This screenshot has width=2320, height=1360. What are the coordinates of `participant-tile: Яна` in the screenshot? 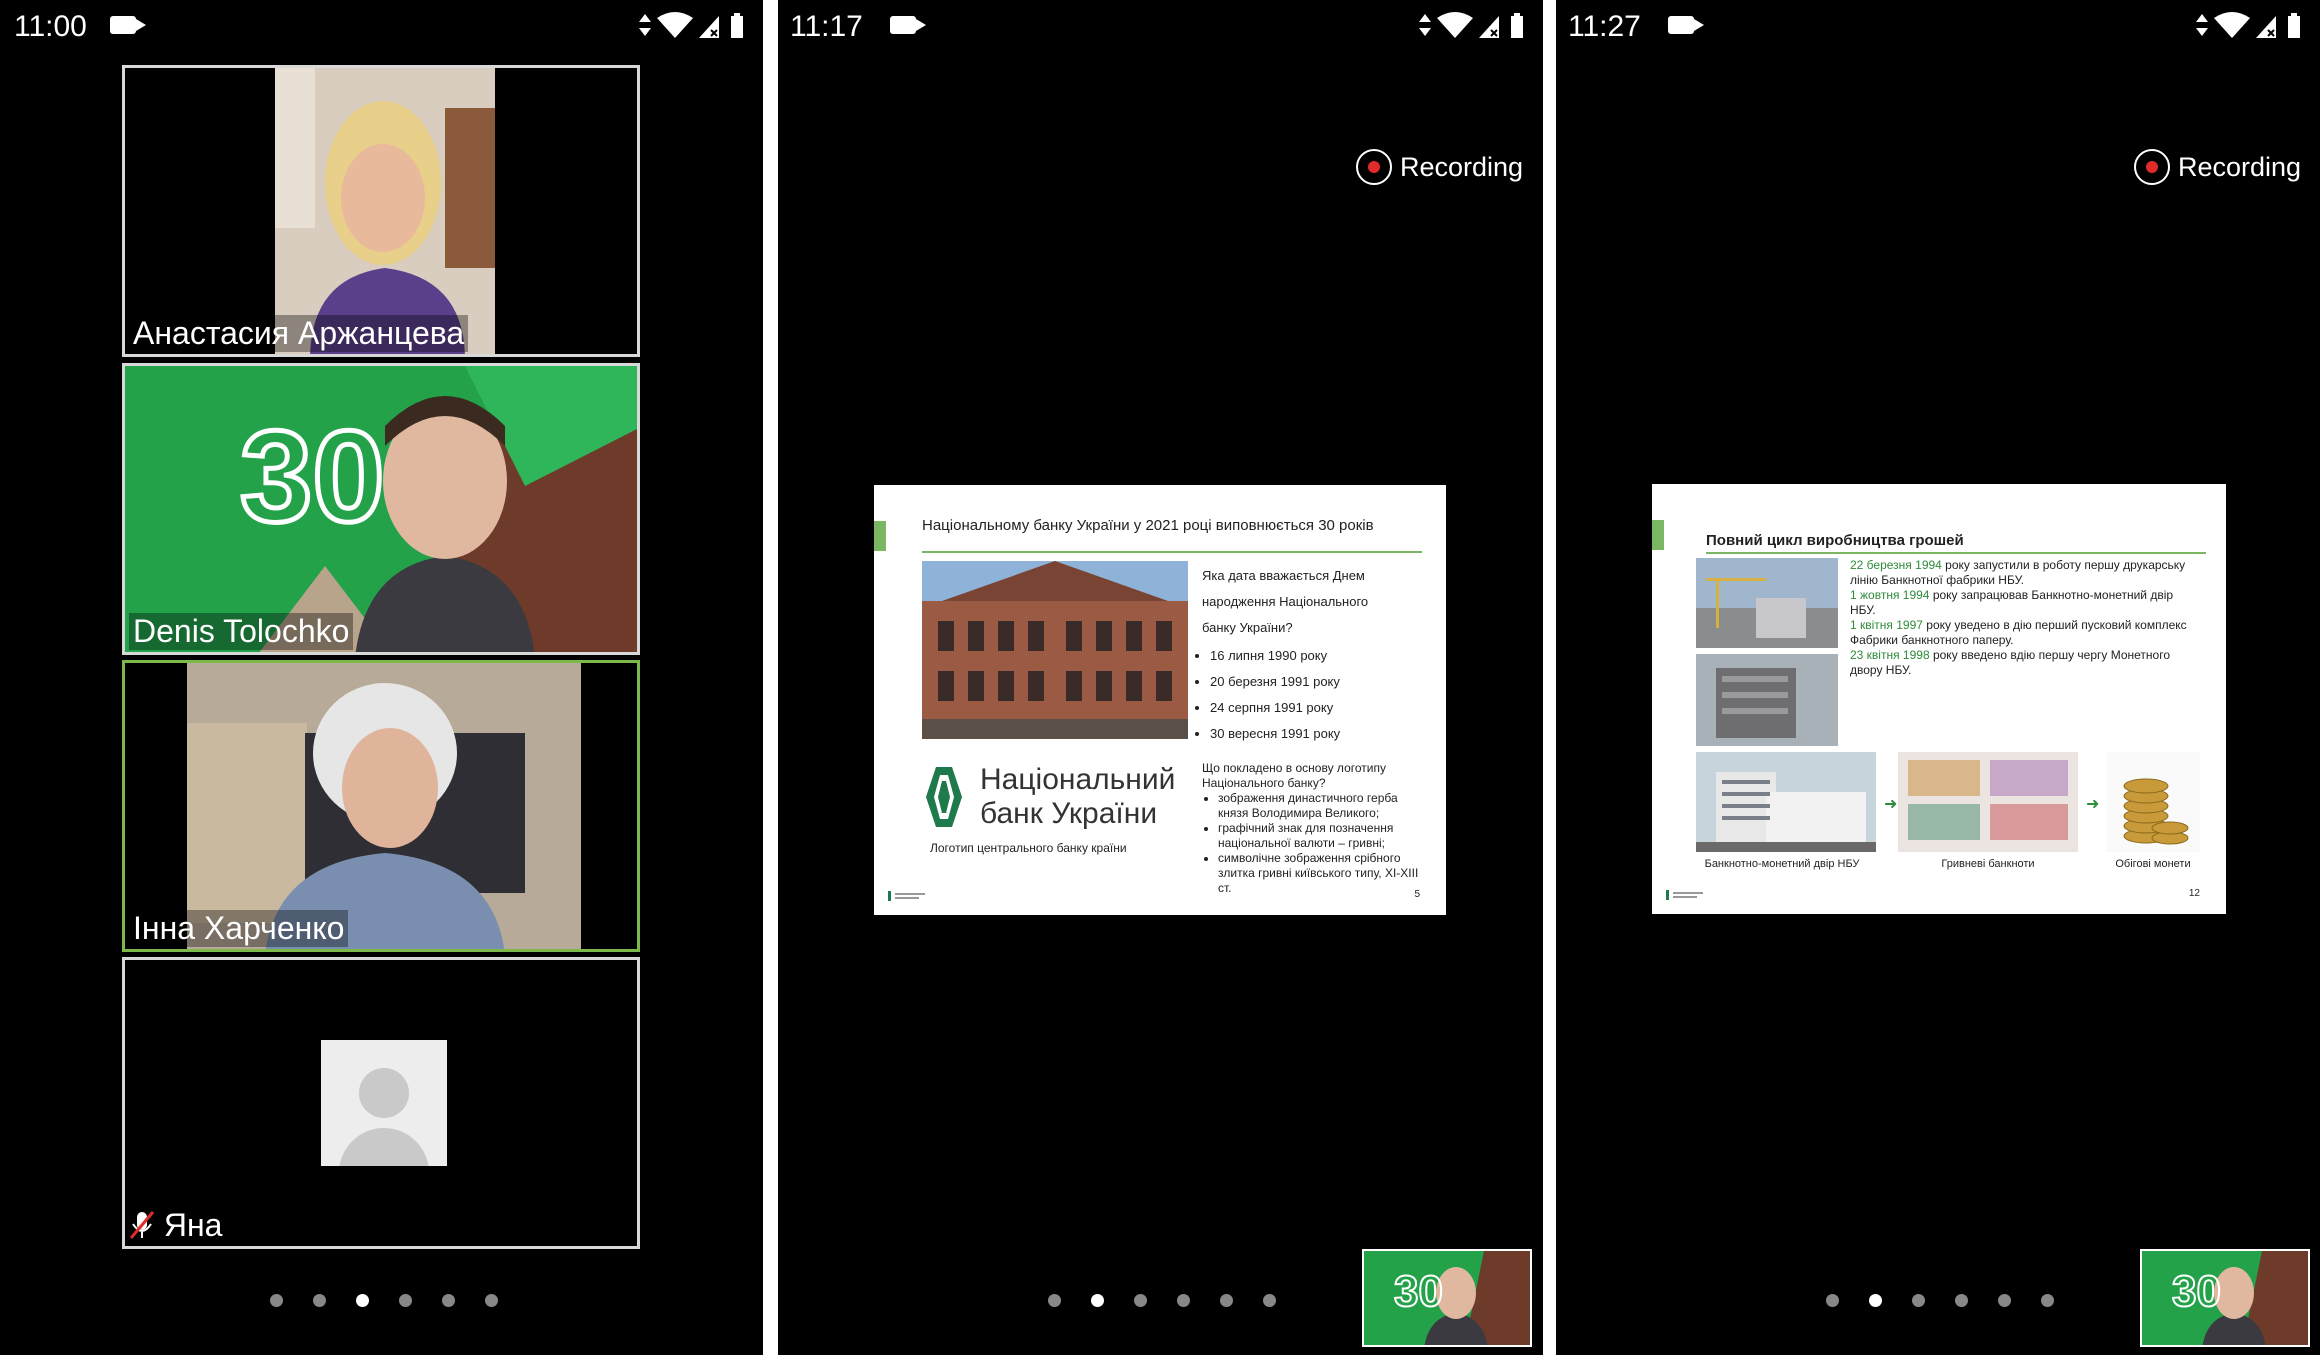 It's located at (381, 1103).